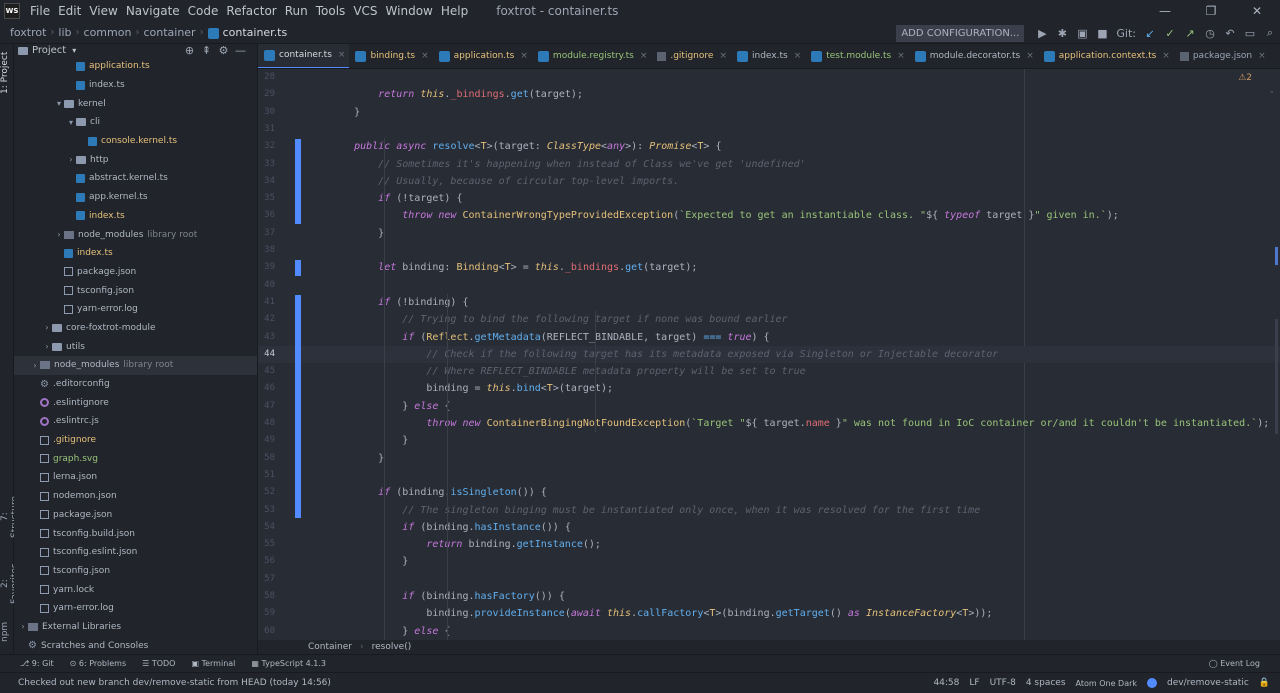  Describe the element at coordinates (330, 647) in the screenshot. I see `breadcrumb-class: Container` at that location.